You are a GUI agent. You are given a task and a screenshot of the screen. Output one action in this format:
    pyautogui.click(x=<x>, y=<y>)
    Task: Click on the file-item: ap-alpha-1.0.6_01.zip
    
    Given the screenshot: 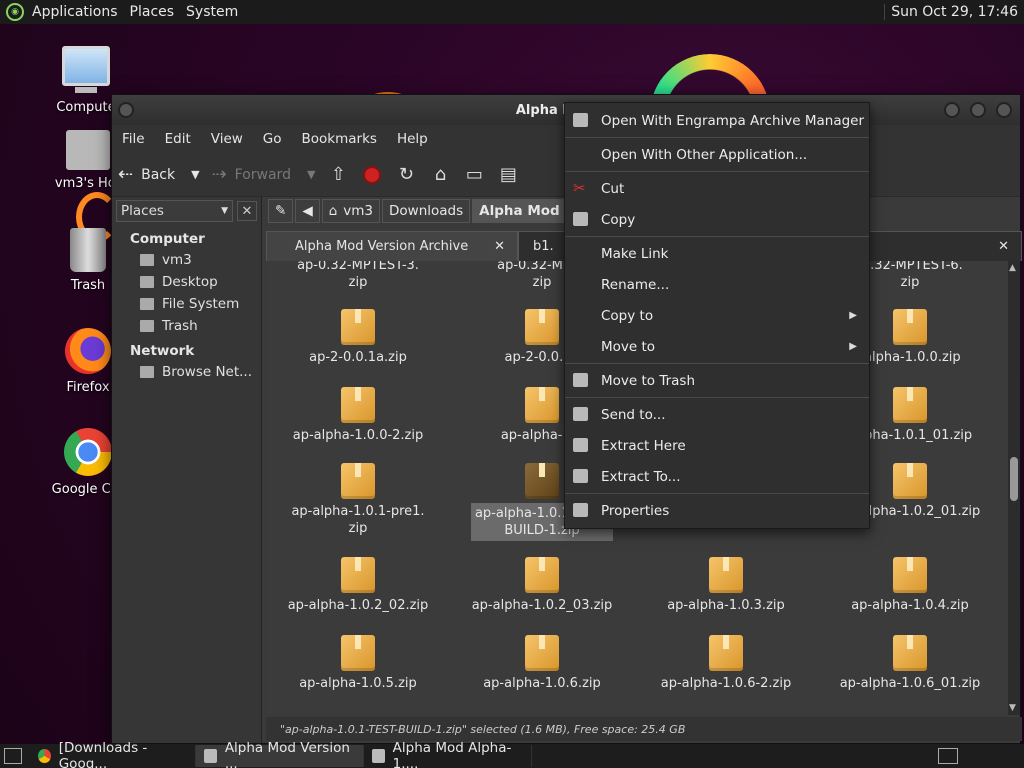 What is the action you would take?
    pyautogui.click(x=910, y=663)
    